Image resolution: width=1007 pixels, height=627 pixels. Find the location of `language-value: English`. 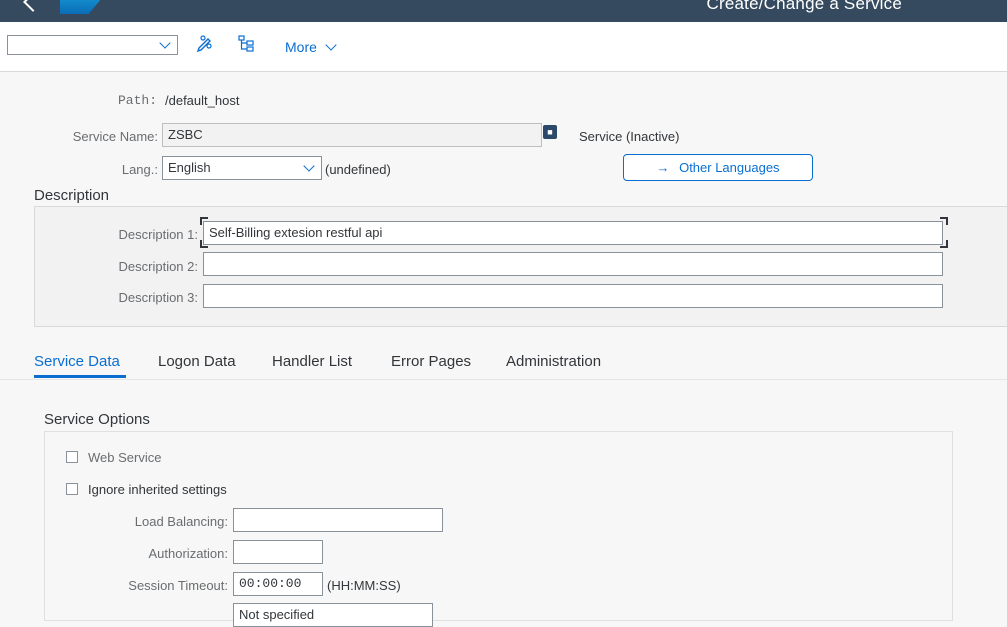

language-value: English is located at coordinates (189, 167).